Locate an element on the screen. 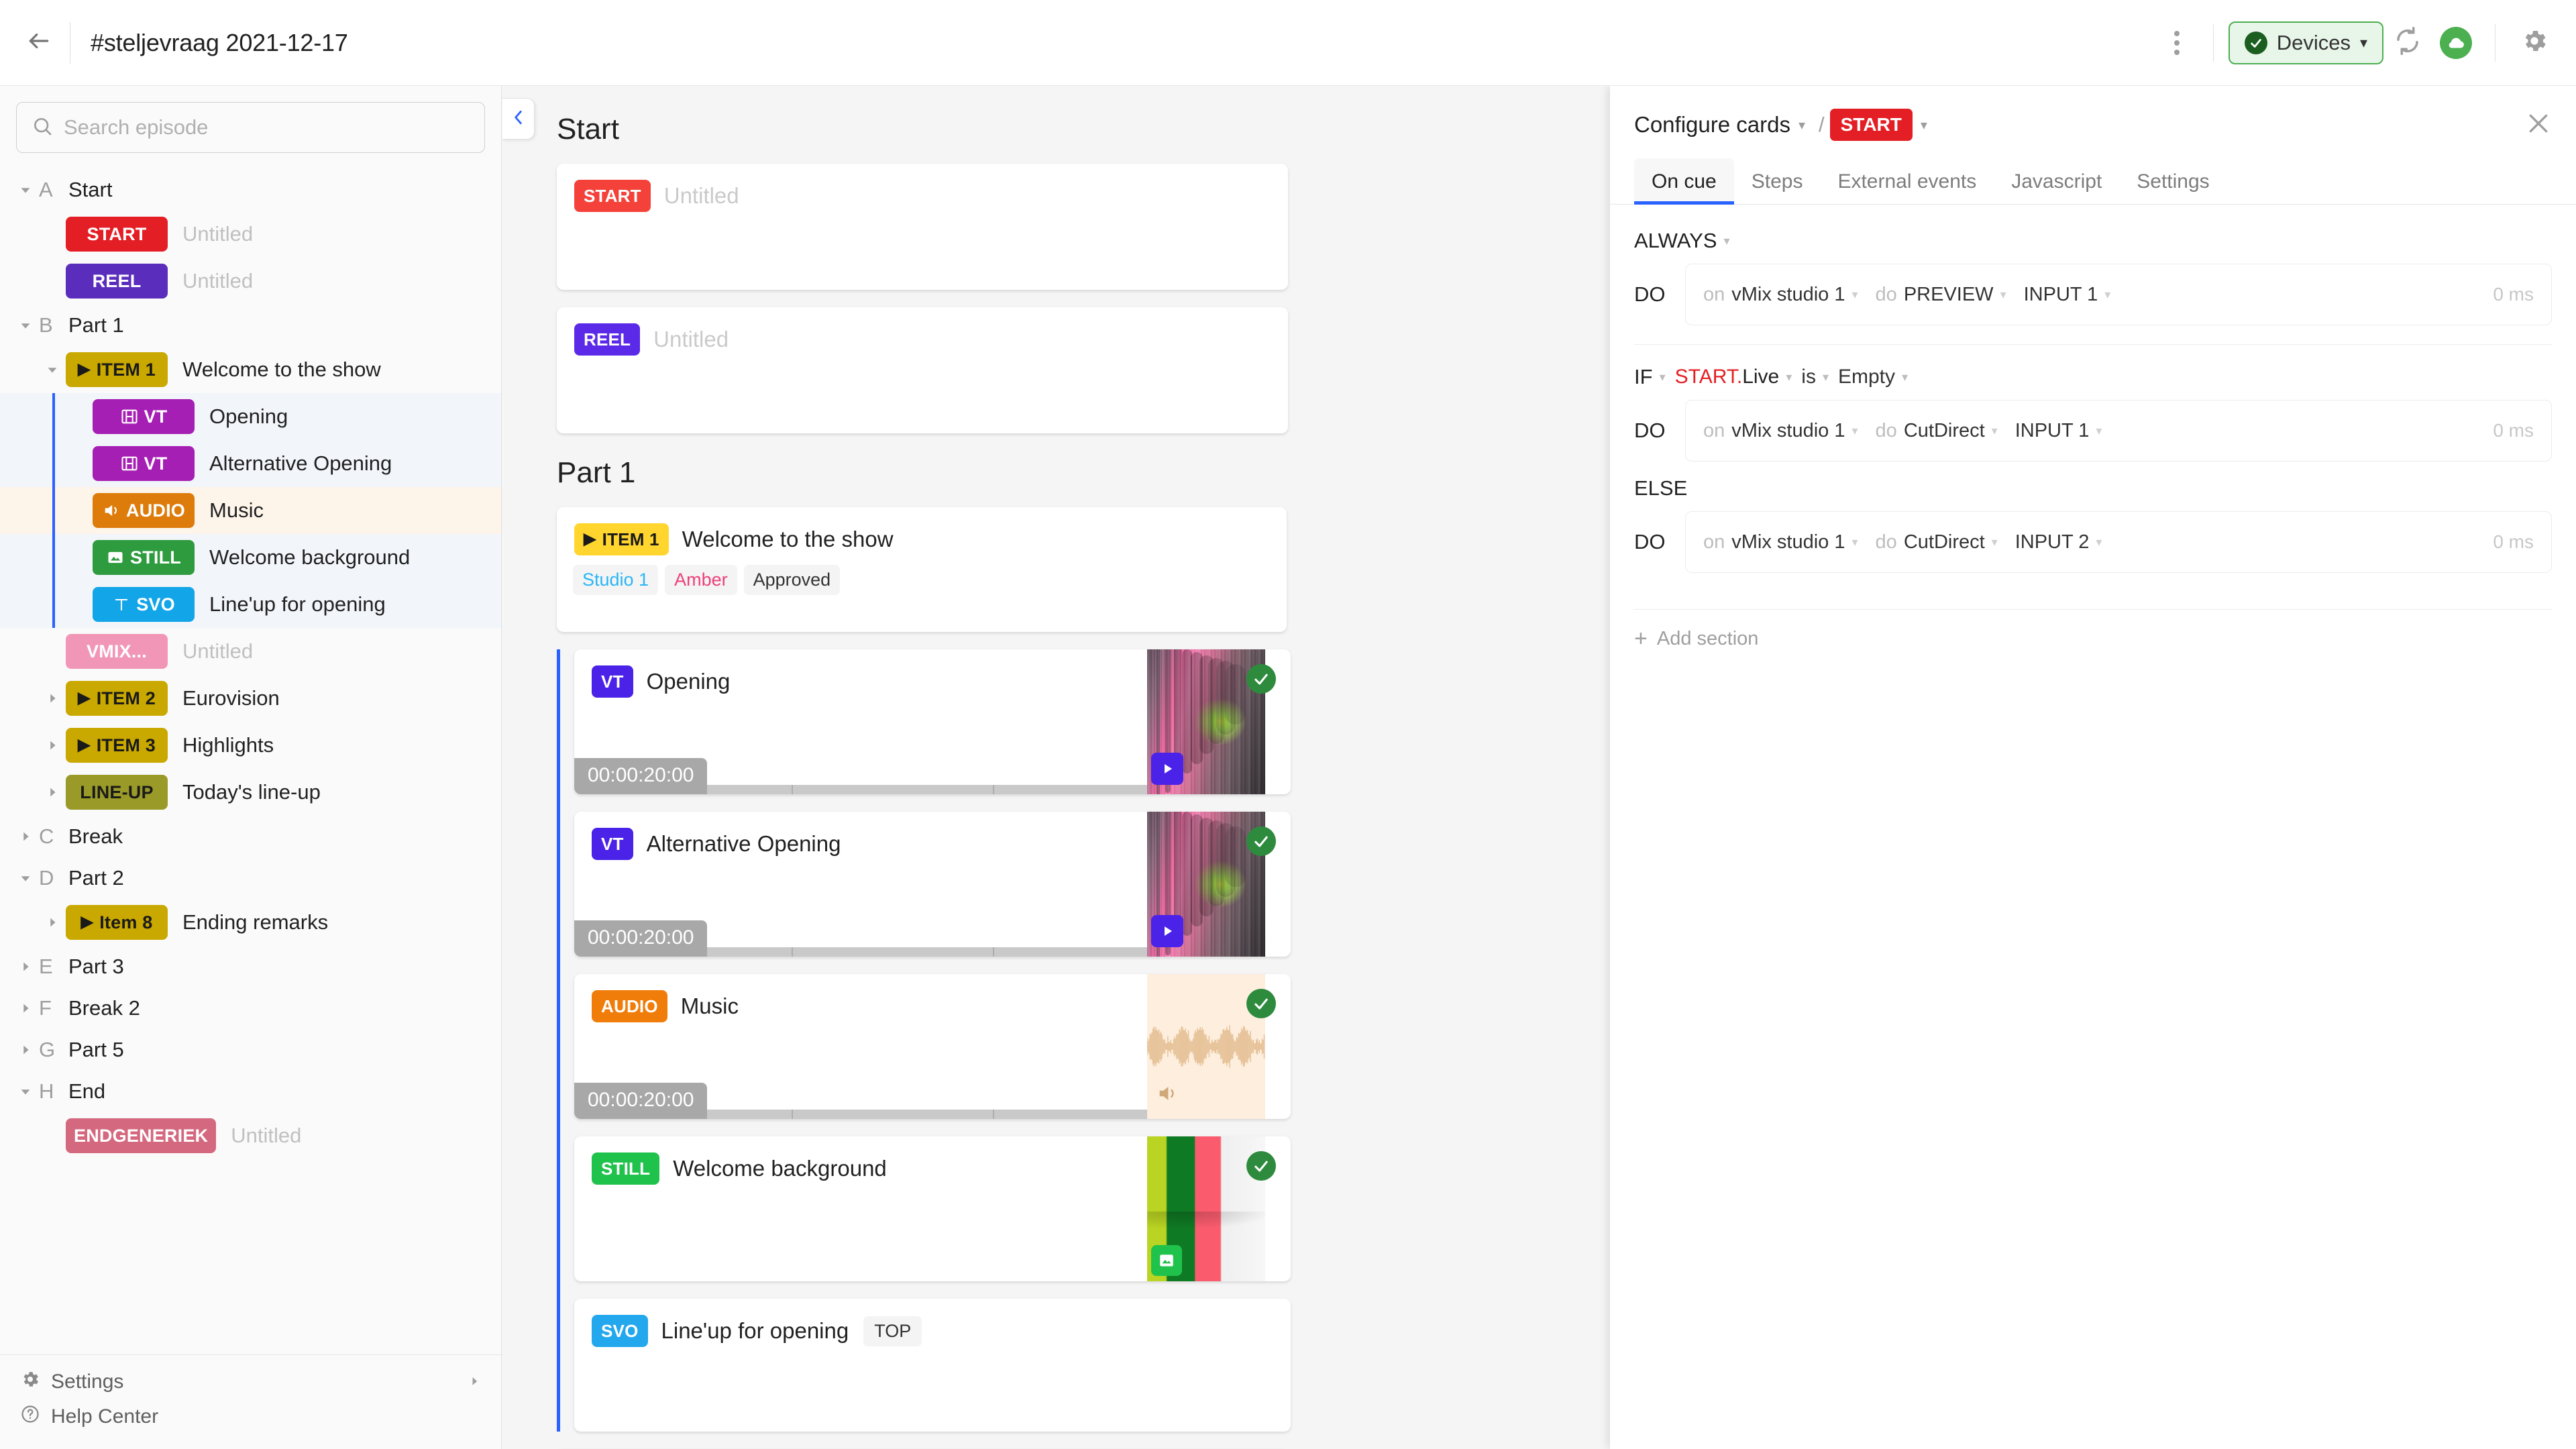  rule-action-value: PREVIEW is located at coordinates (1949, 295).